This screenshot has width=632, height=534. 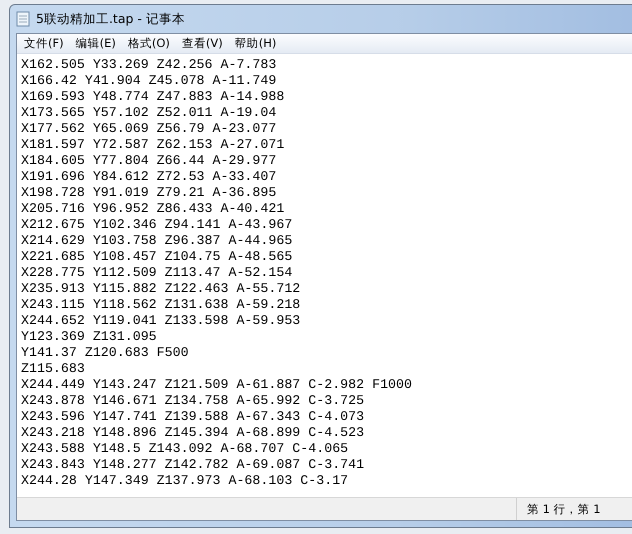 I want to click on code-line: X235.913 Y115.882 Z122.463 A-55.712, so click(x=160, y=288).